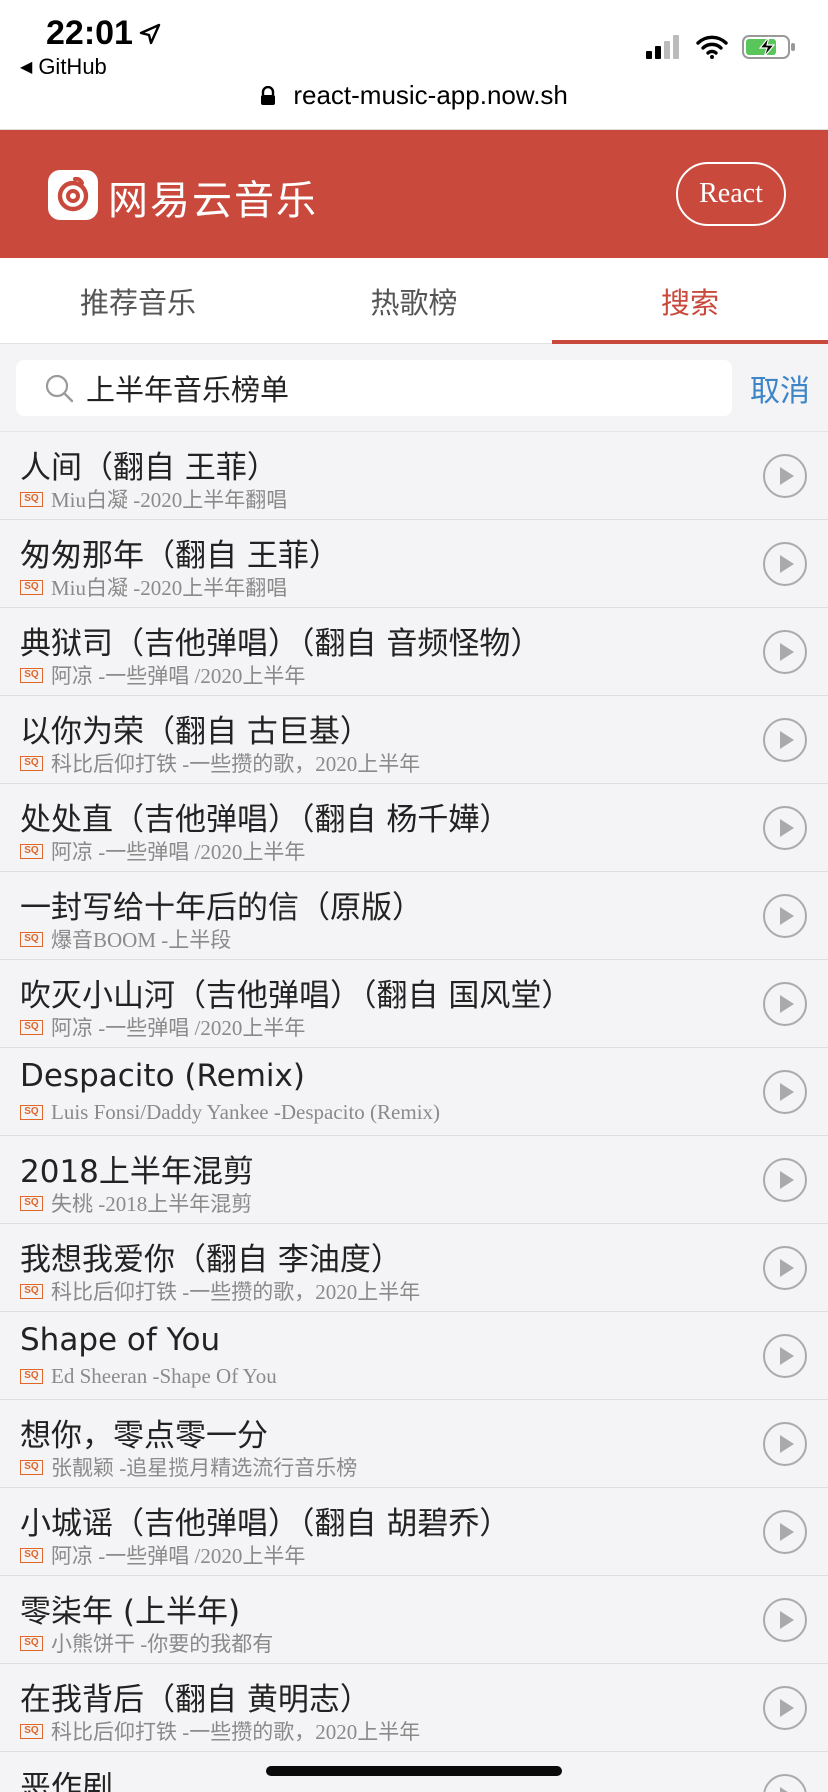  I want to click on song-title: 处处直（吉他弹唱）（翻自 杨千嬅）, so click(265, 820).